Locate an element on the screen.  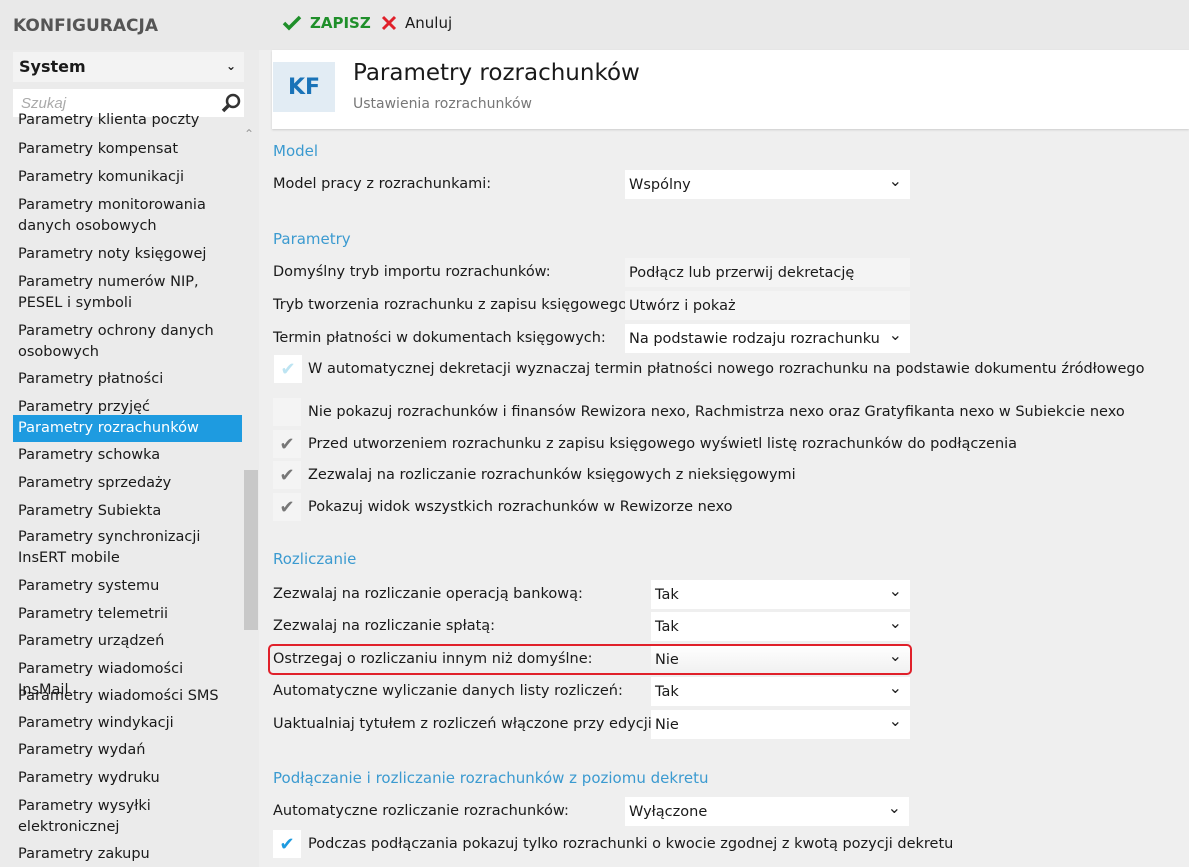
sidebar-item: Parametry synchronizacji InsERT mobile is located at coordinates (127, 548).